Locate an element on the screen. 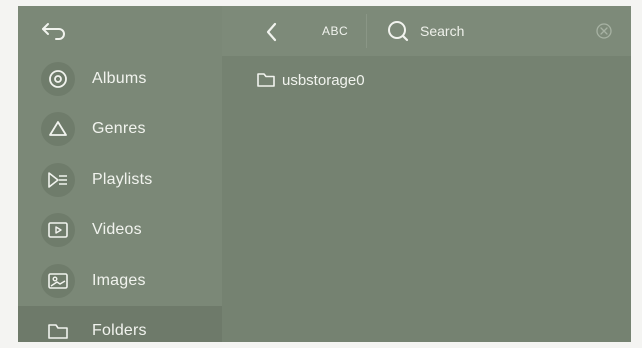 The image size is (642, 348). folder-list-item: usbstorage0 is located at coordinates (310, 80).